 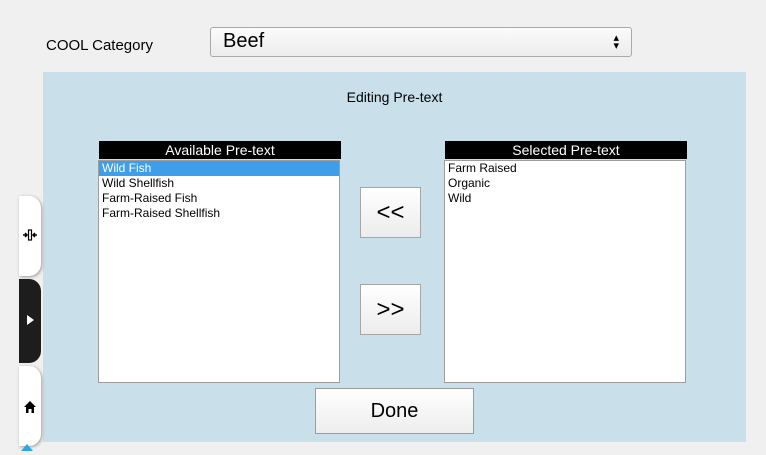 I want to click on home-dock-button, so click(x=30, y=406).